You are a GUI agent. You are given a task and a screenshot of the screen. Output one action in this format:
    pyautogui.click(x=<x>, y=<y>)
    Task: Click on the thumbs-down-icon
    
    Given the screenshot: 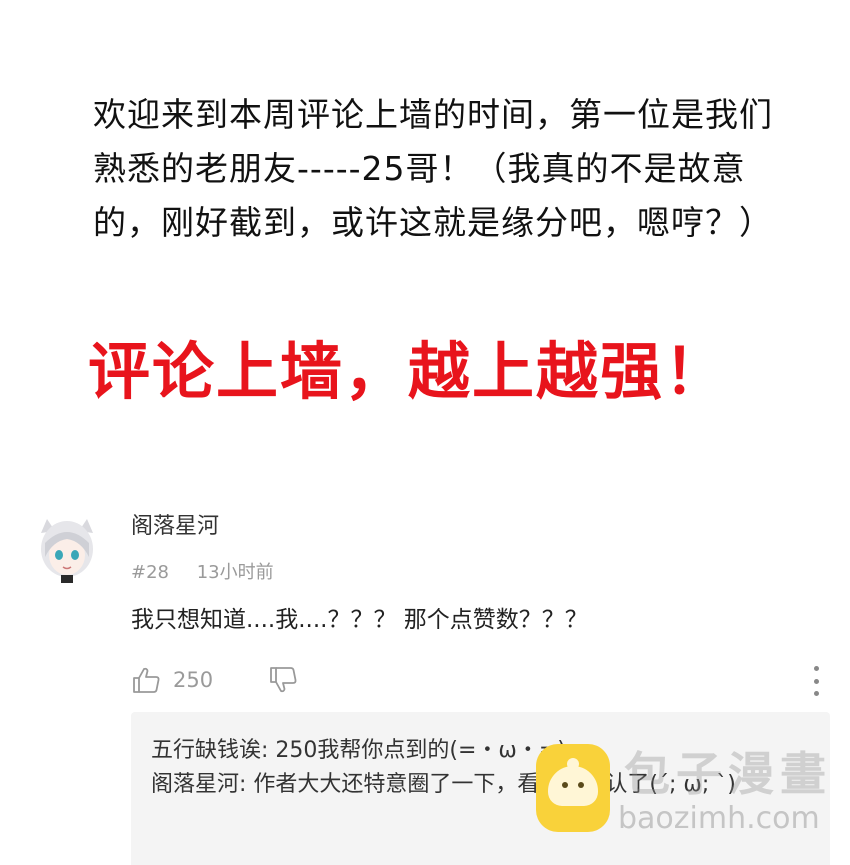 What is the action you would take?
    pyautogui.click(x=283, y=680)
    